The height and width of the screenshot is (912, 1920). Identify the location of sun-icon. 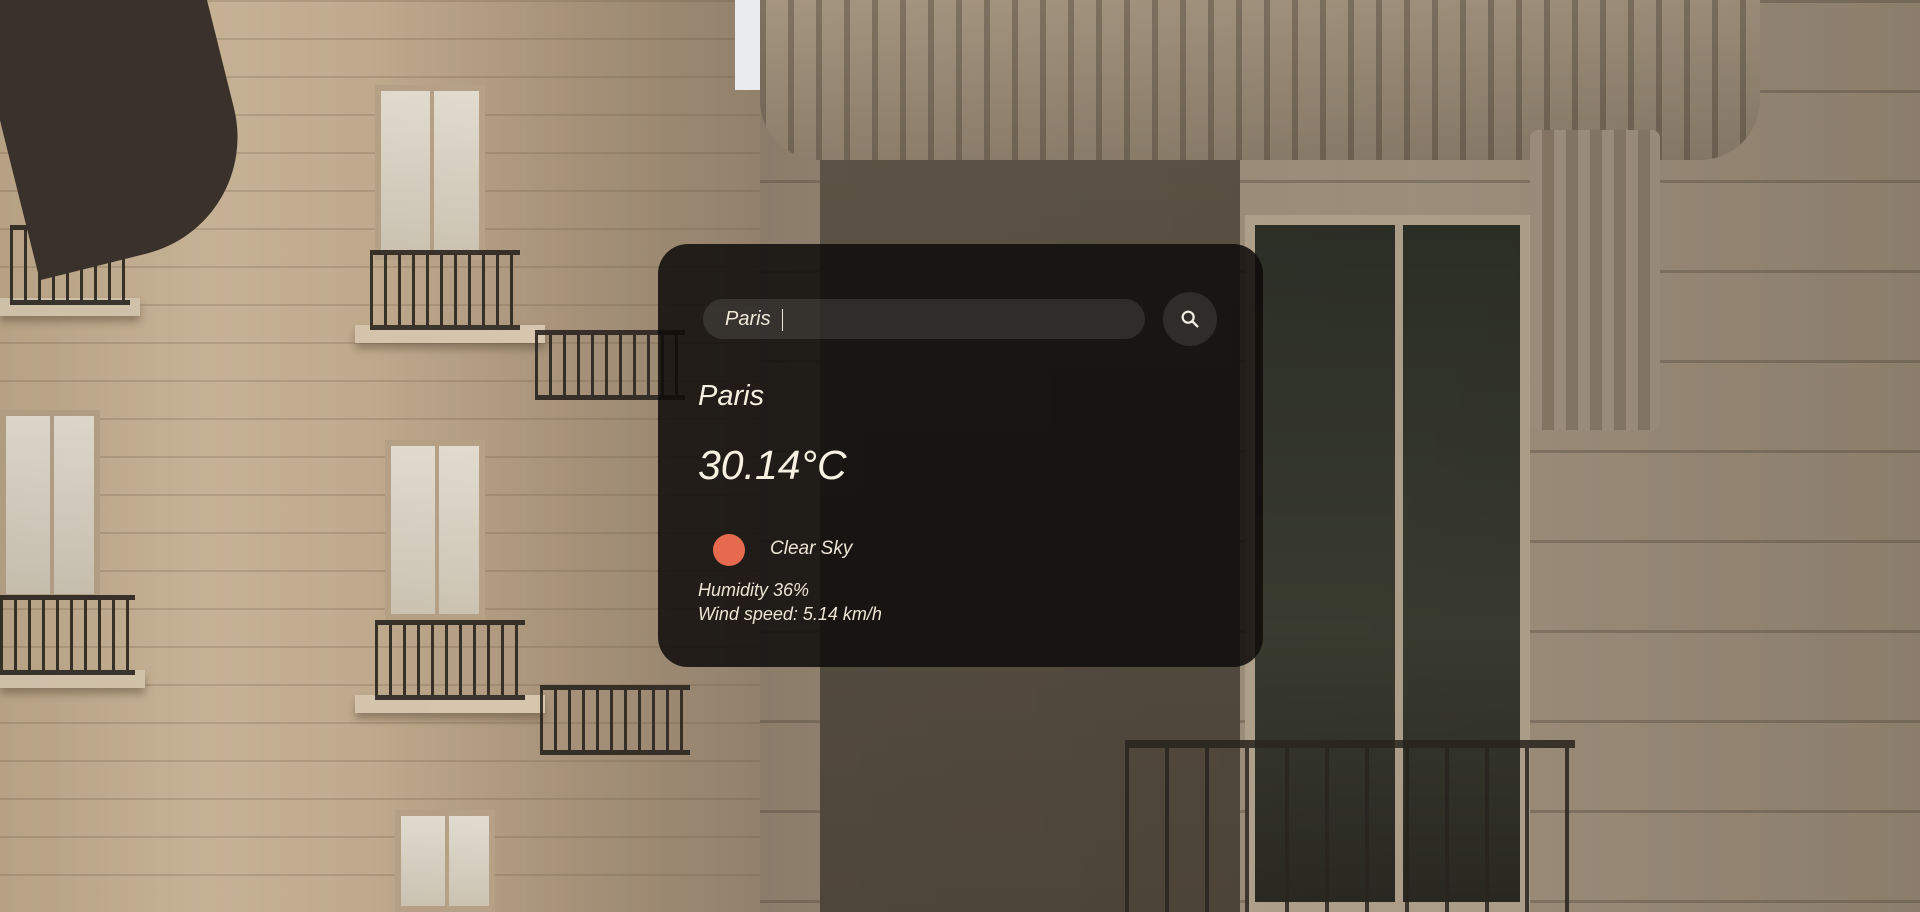
(729, 550).